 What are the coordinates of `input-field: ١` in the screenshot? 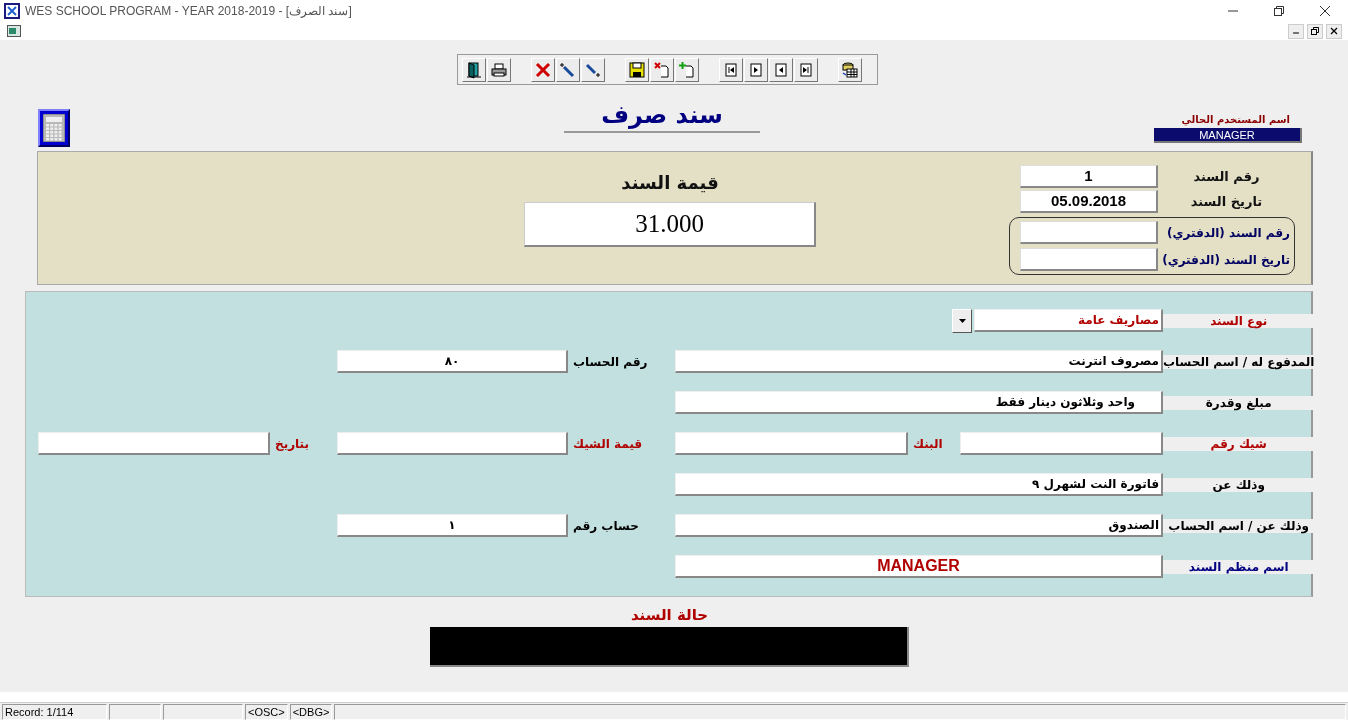 It's located at (452, 525).